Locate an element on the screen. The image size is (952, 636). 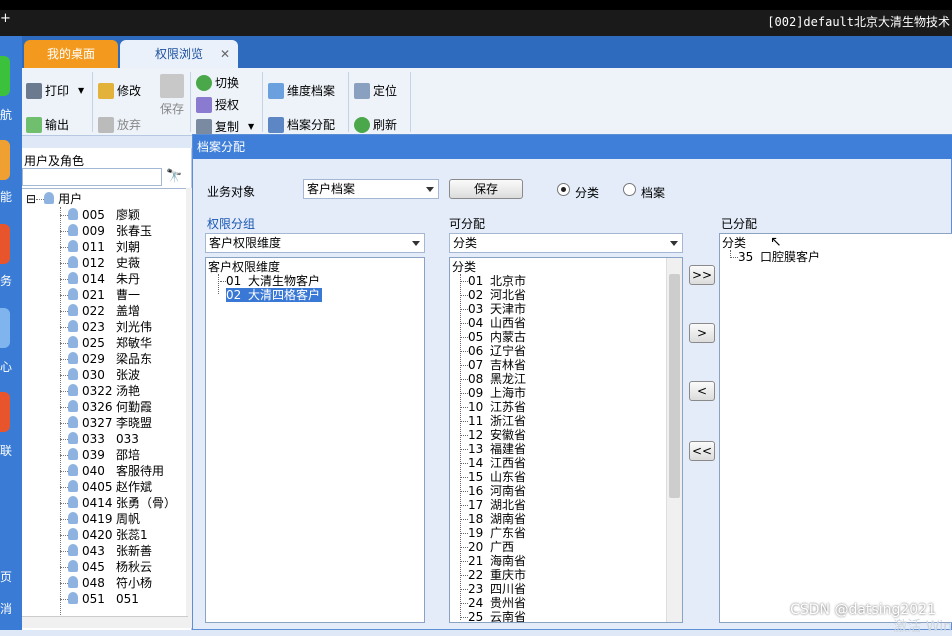
available-item: 25 云南省 is located at coordinates (493, 616).